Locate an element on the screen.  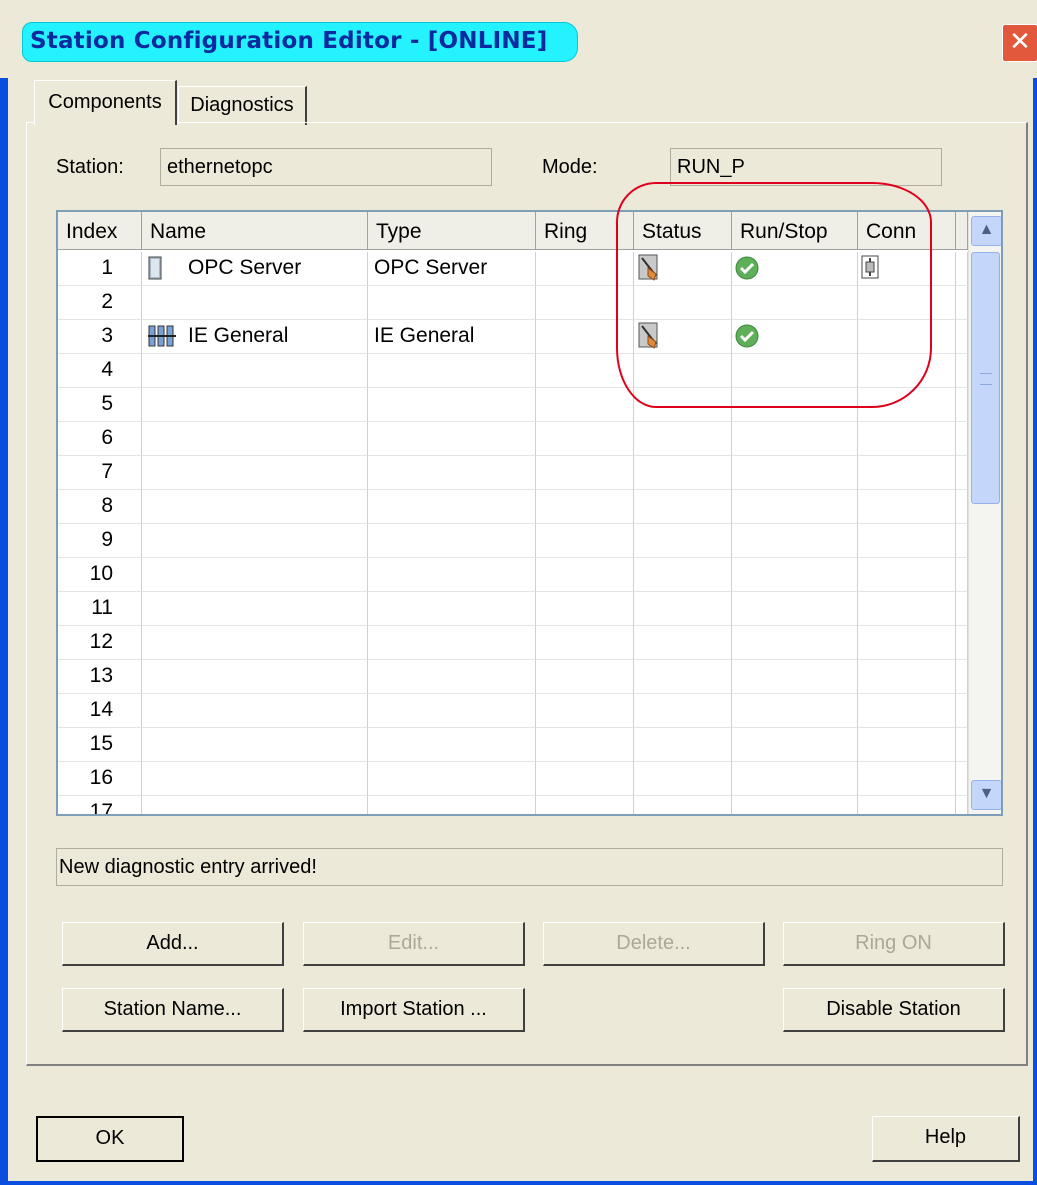
scroll-thumb is located at coordinates (985, 378).